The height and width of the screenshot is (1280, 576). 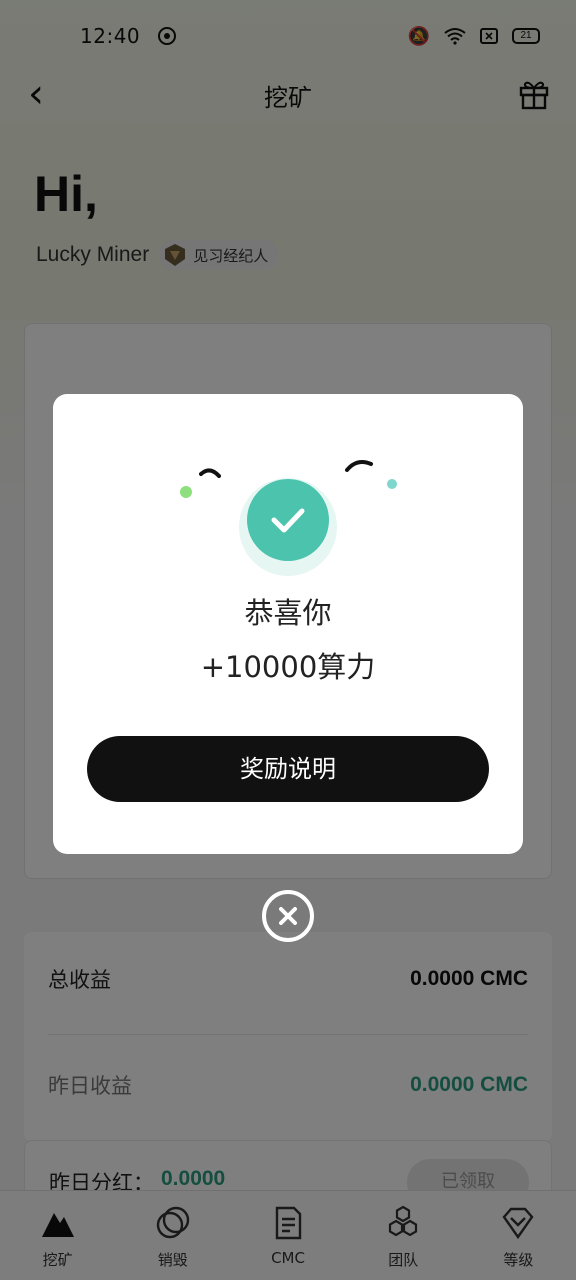 I want to click on decor-dot-green, so click(x=186, y=492).